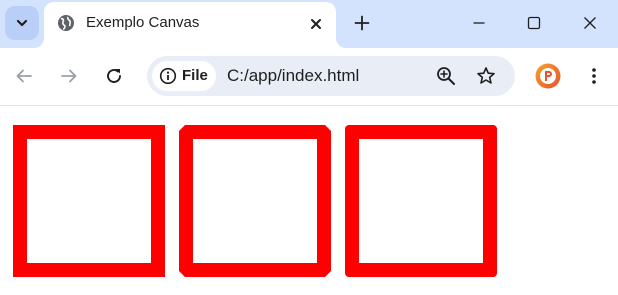 The width and height of the screenshot is (618, 295). What do you see at coordinates (421, 201) in the screenshot?
I see `canvas-square-3-inner` at bounding box center [421, 201].